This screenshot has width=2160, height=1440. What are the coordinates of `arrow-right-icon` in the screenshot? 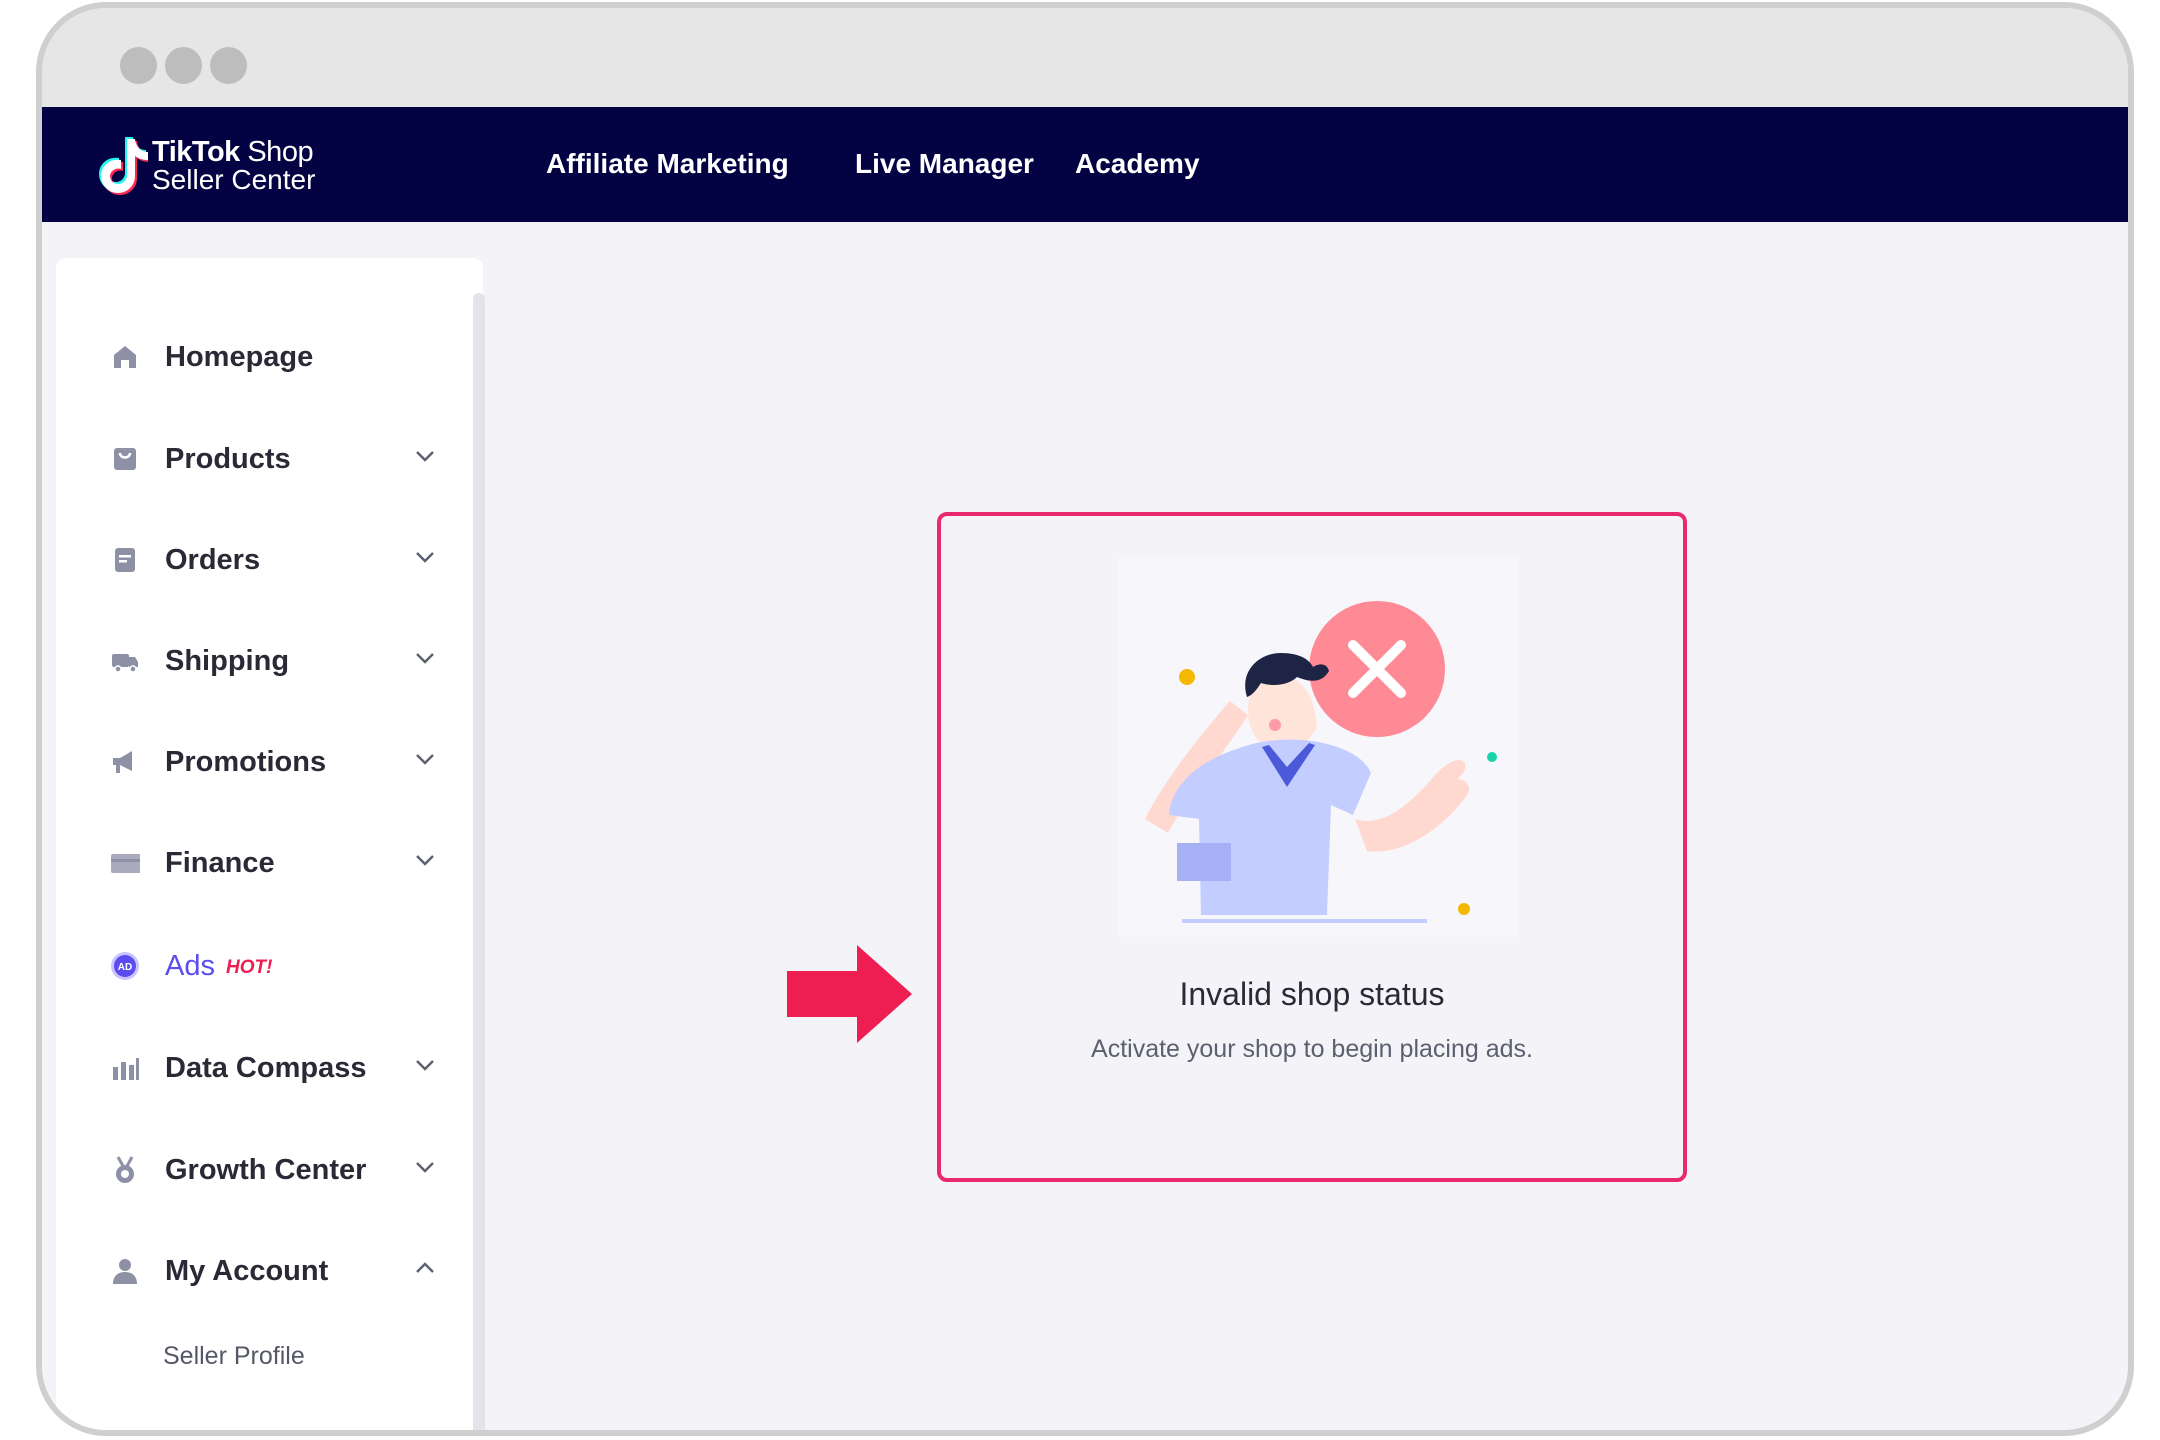 It's located at (849, 994).